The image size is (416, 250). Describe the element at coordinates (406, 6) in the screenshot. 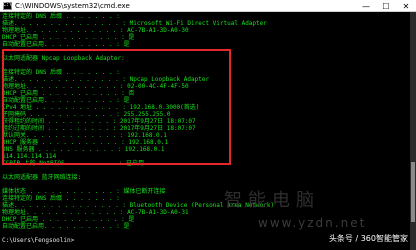

I see `close-button: ✕` at that location.